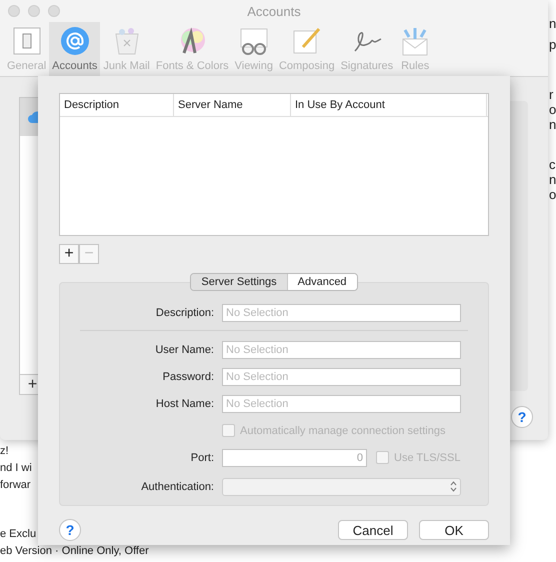  Describe the element at coordinates (294, 457) in the screenshot. I see `port-field: 0` at that location.